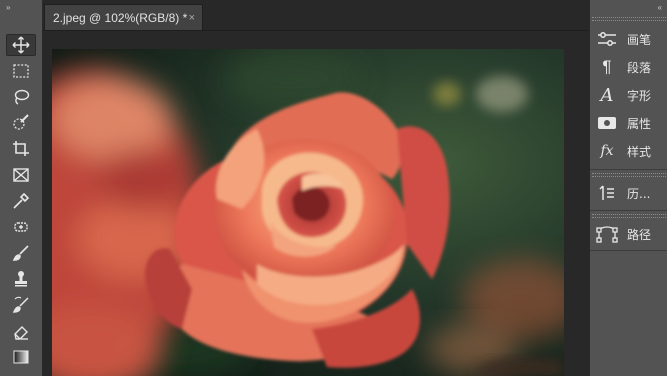 Image resolution: width=667 pixels, height=376 pixels. I want to click on crop-icon, so click(21, 148).